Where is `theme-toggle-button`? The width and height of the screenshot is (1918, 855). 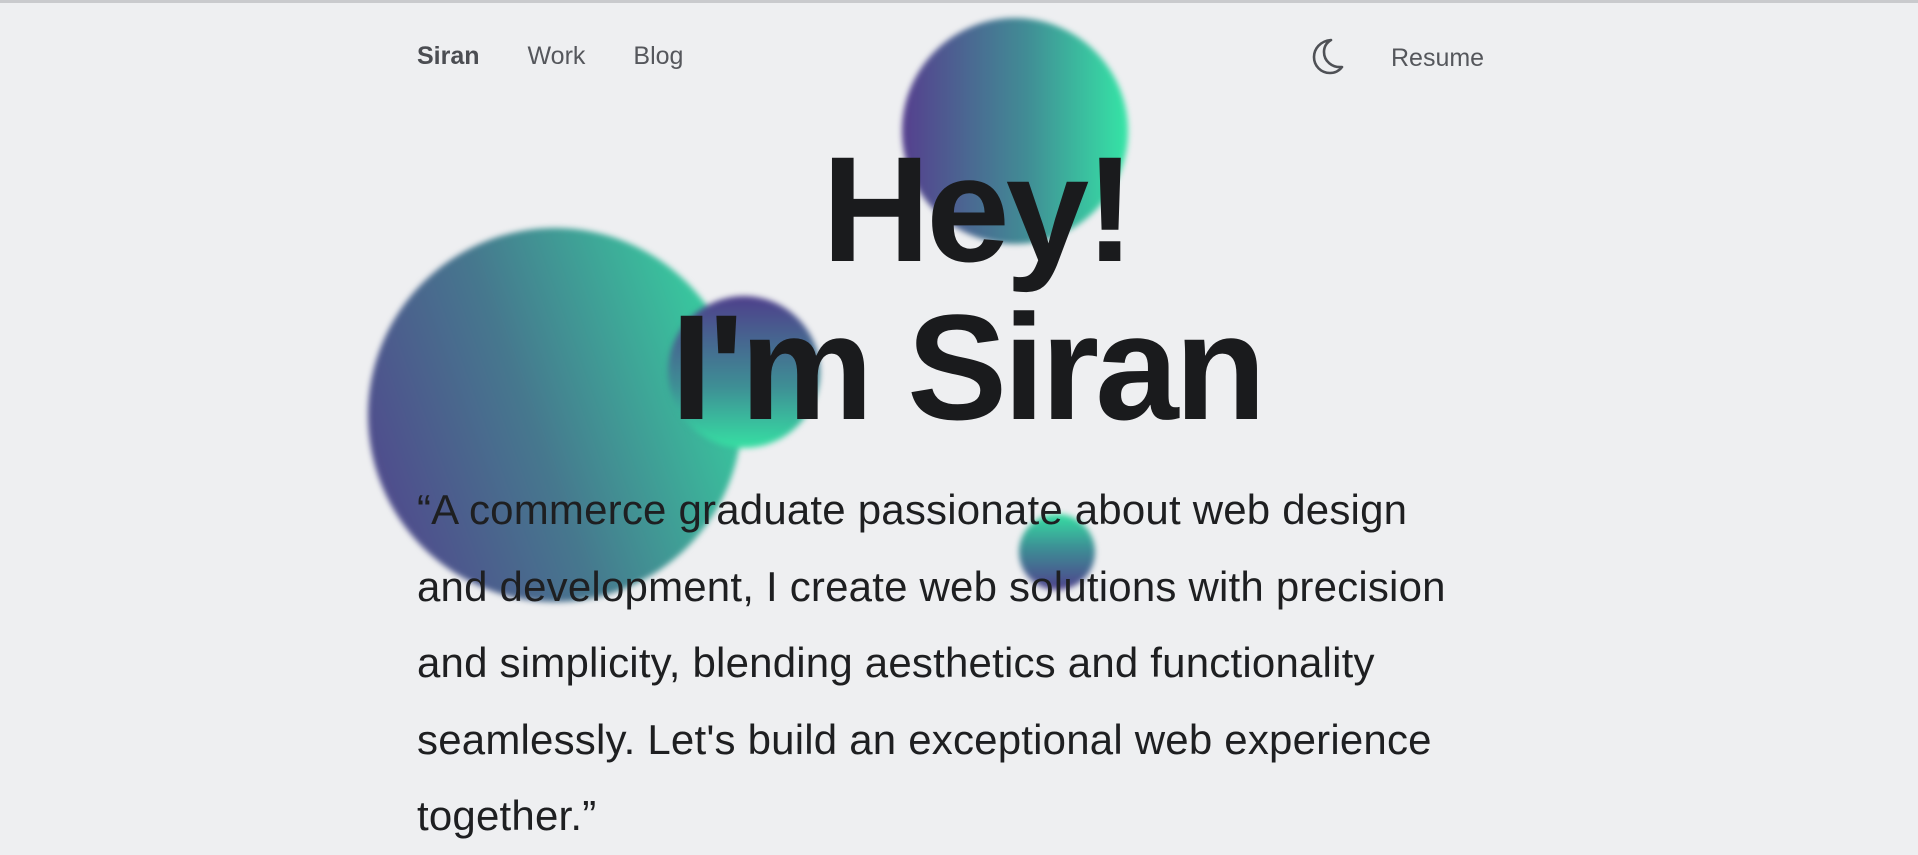 theme-toggle-button is located at coordinates (1327, 56).